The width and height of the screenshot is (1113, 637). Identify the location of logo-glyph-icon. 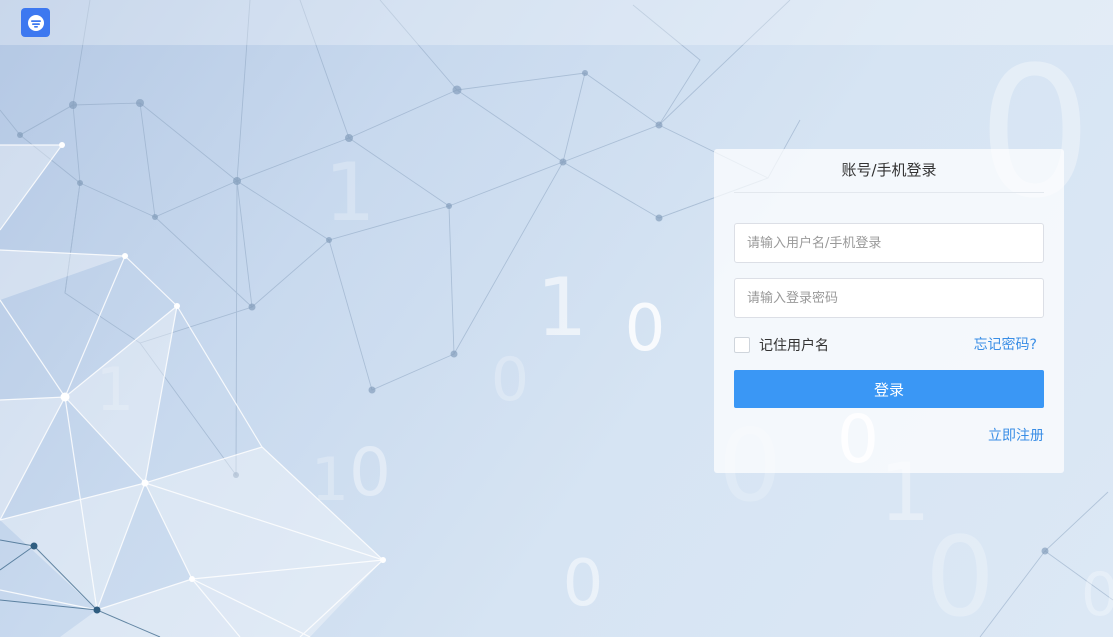
(35, 22).